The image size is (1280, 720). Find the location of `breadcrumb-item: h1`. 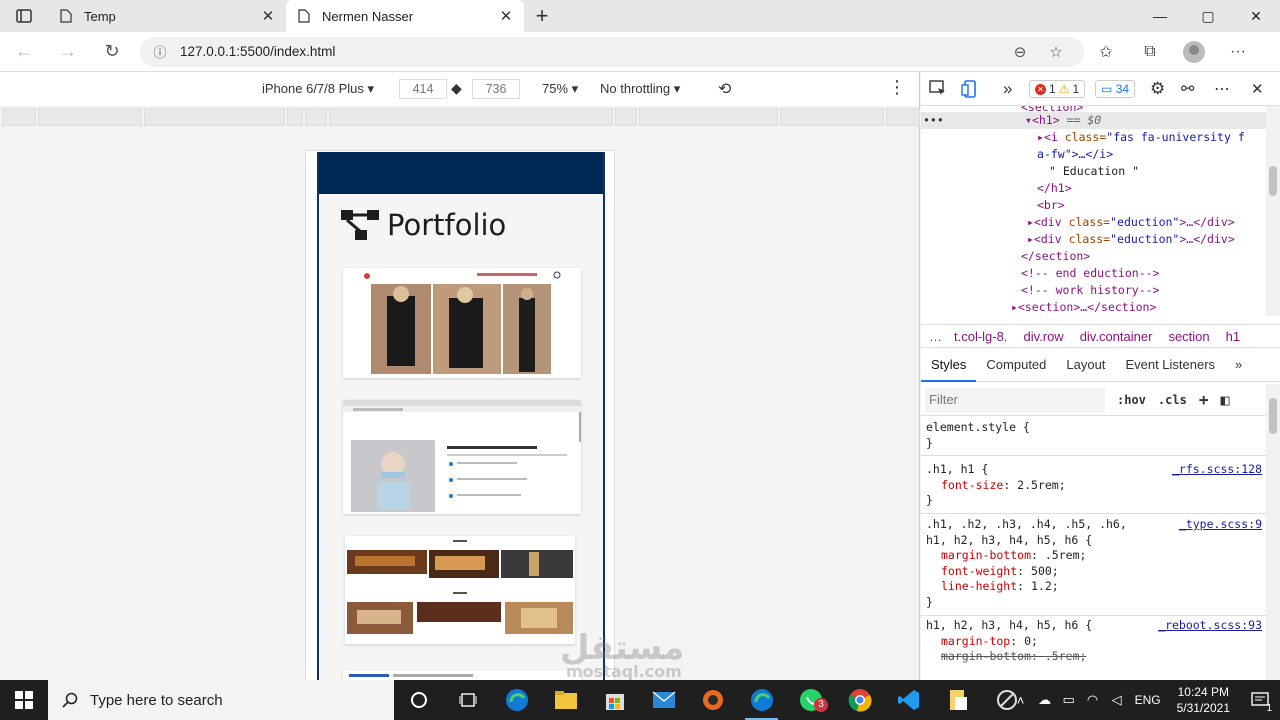

breadcrumb-item: h1 is located at coordinates (1233, 336).